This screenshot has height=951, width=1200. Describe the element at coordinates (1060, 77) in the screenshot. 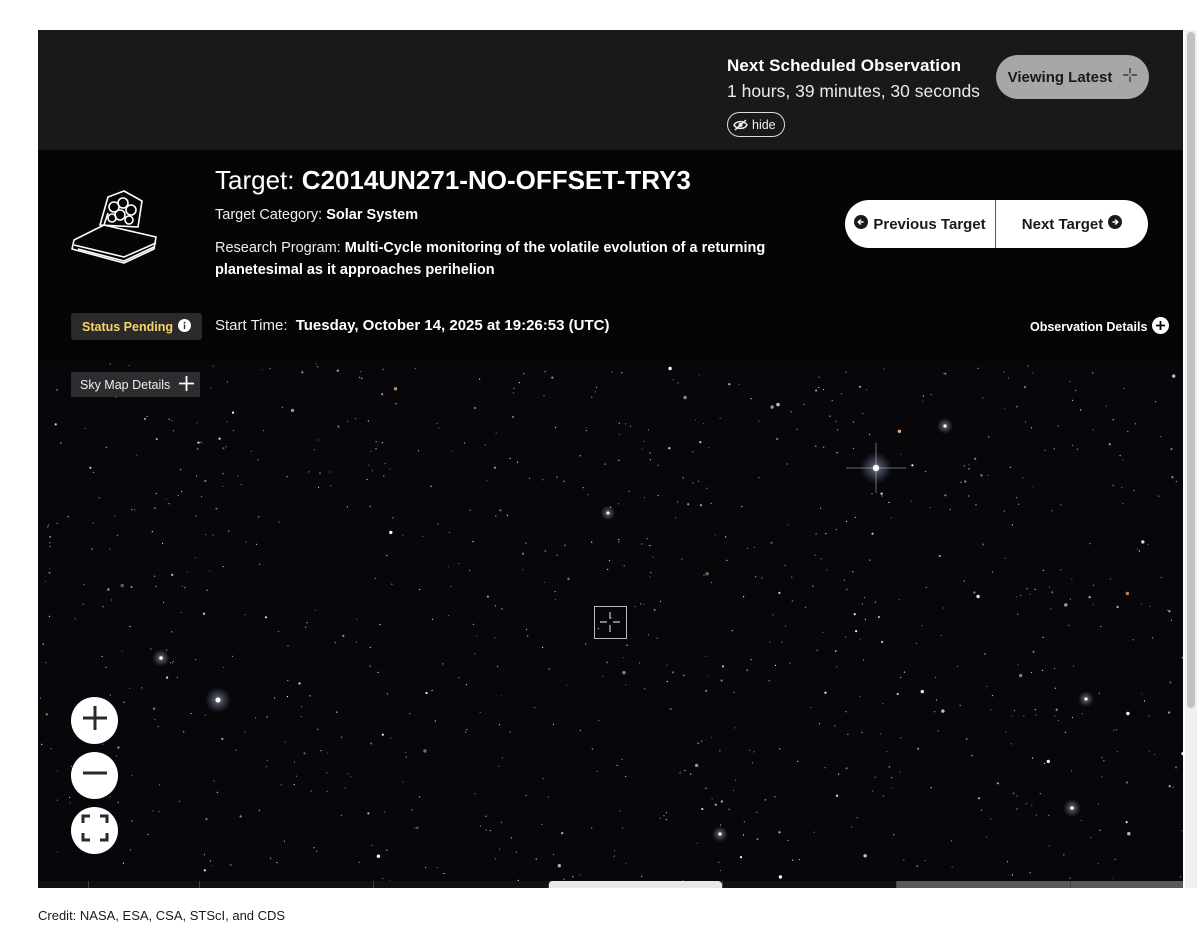

I see `viewing-latest-label: Viewing Latest` at that location.